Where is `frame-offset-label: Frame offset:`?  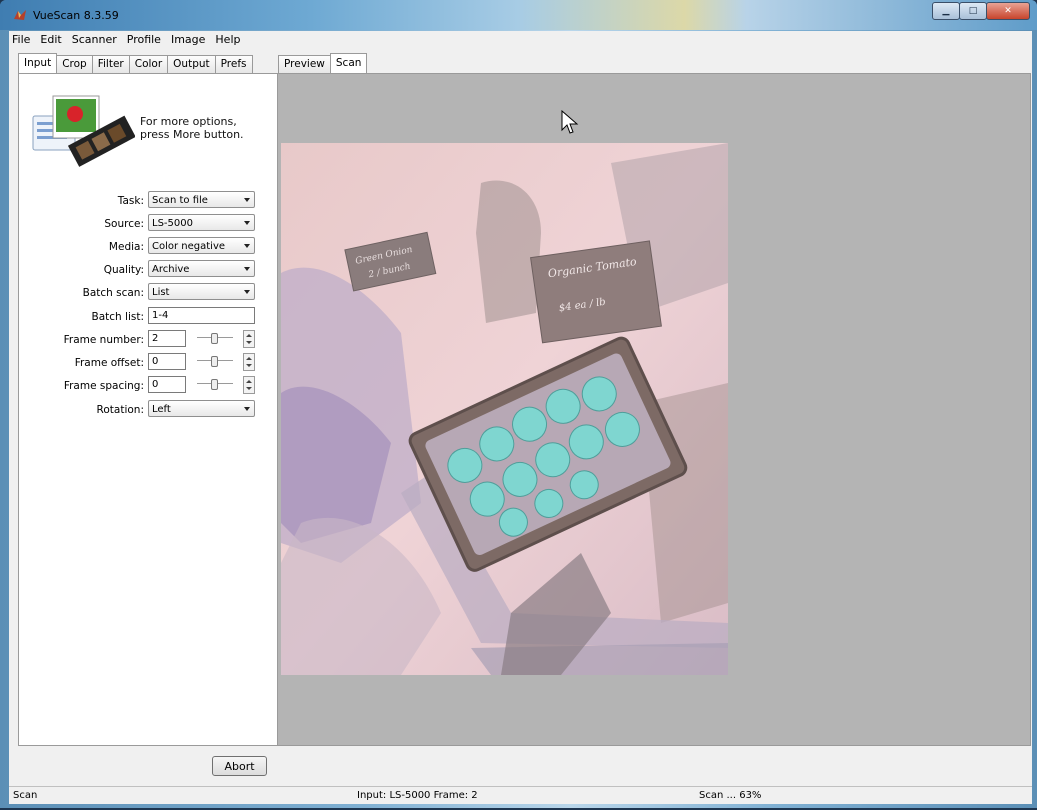 frame-offset-label: Frame offset: is located at coordinates (109, 363).